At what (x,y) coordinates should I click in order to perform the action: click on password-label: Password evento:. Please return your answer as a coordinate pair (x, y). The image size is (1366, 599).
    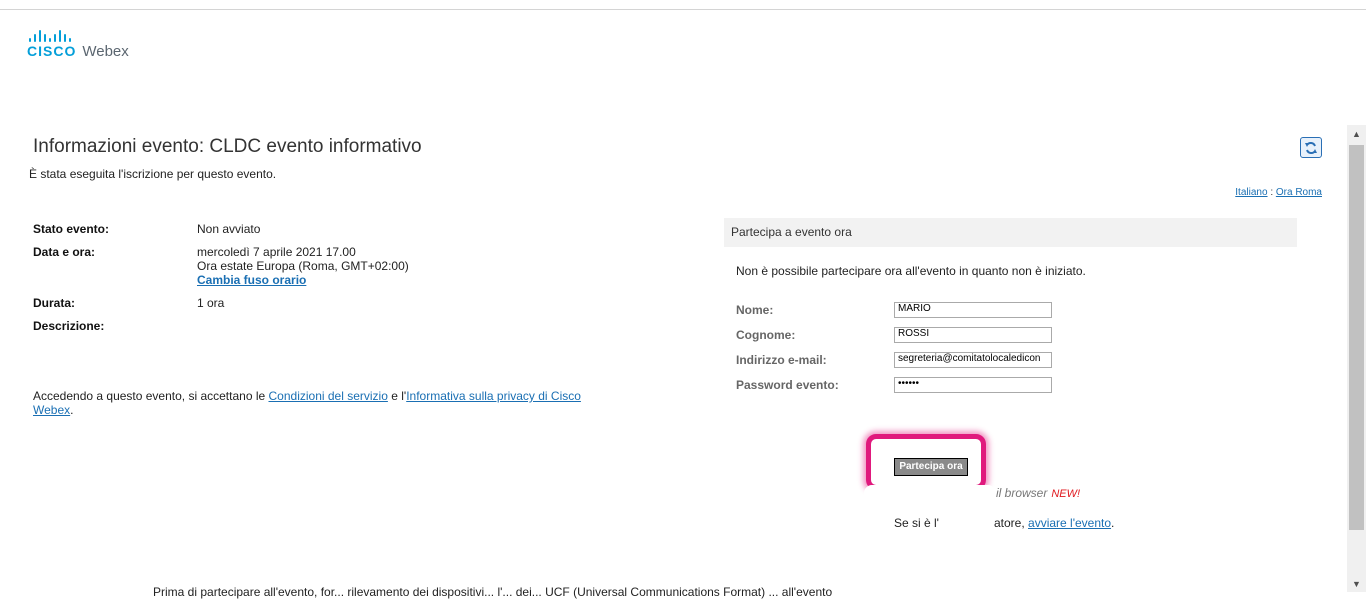
    Looking at the image, I should click on (787, 384).